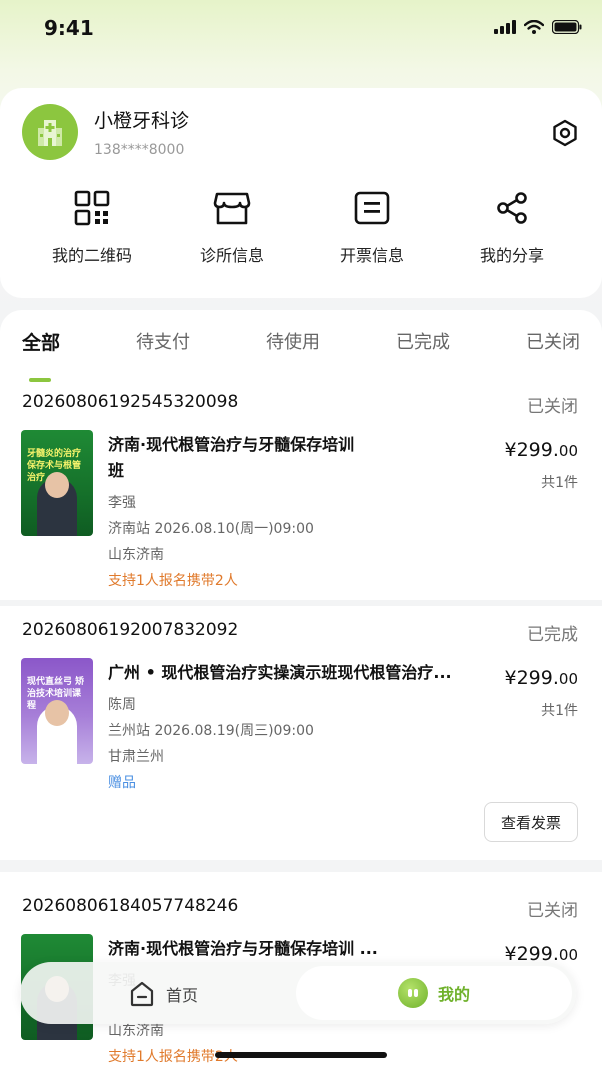 Image resolution: width=602 pixels, height=1071 pixels. What do you see at coordinates (301, 30) in the screenshot?
I see `status-bar: 9:41` at bounding box center [301, 30].